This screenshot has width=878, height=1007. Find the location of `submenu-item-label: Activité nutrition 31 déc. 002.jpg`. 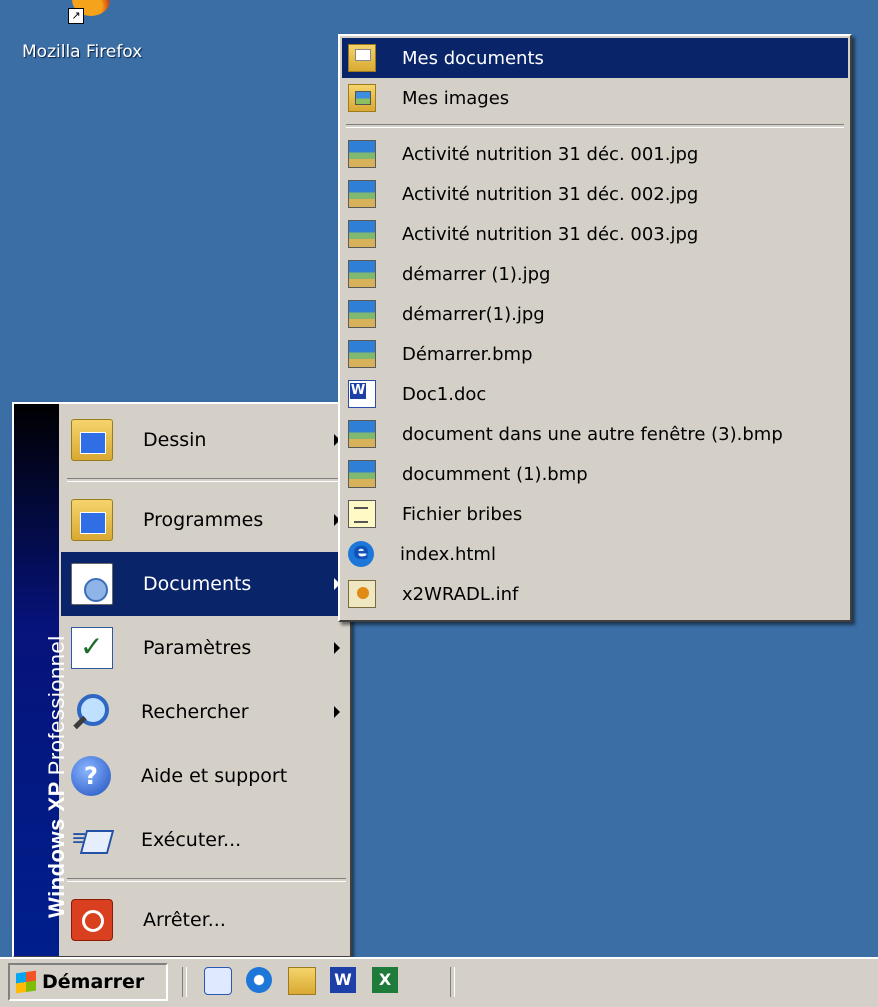

submenu-item-label: Activité nutrition 31 déc. 002.jpg is located at coordinates (550, 194).